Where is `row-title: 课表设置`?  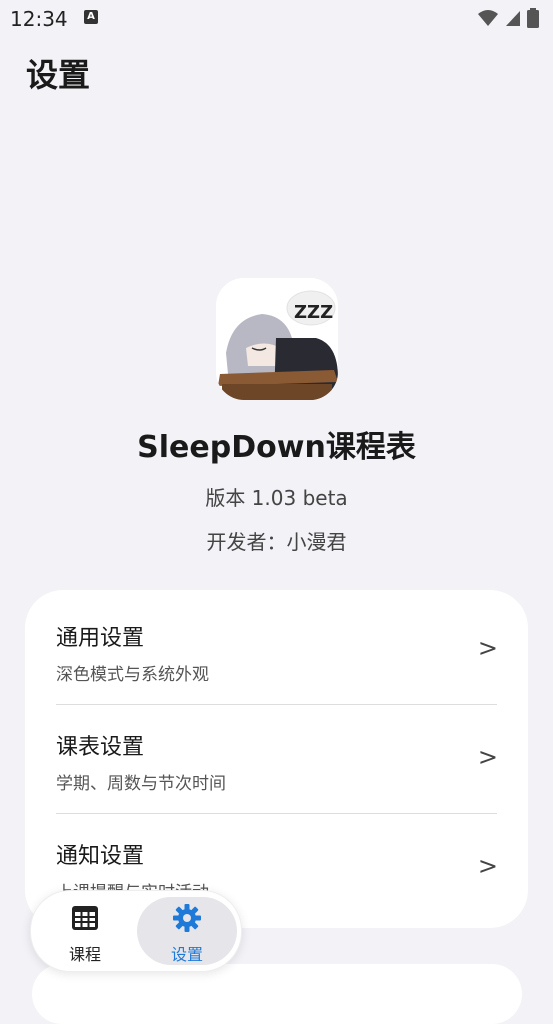
row-title: 课表设置 is located at coordinates (100, 747).